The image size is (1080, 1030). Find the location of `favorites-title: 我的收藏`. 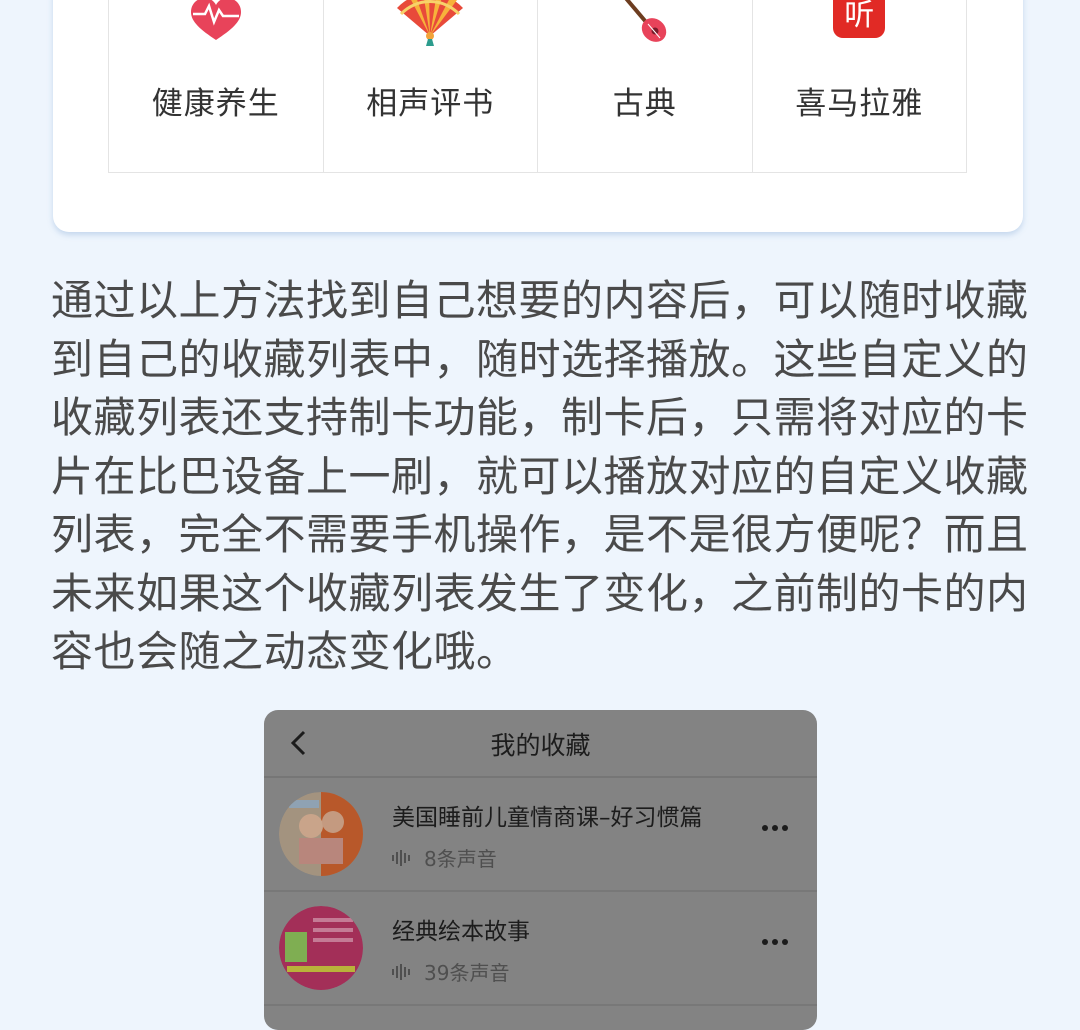

favorites-title: 我的收藏 is located at coordinates (540, 745).